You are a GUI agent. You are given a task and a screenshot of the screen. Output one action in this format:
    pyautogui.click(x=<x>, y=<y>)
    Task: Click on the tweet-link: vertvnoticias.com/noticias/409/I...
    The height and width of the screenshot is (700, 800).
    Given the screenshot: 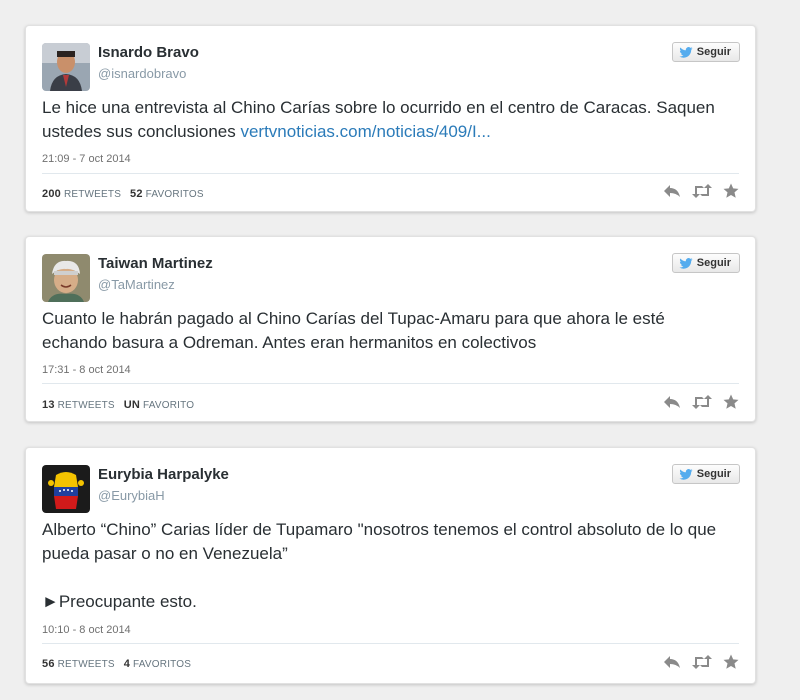 What is the action you would take?
    pyautogui.click(x=365, y=131)
    